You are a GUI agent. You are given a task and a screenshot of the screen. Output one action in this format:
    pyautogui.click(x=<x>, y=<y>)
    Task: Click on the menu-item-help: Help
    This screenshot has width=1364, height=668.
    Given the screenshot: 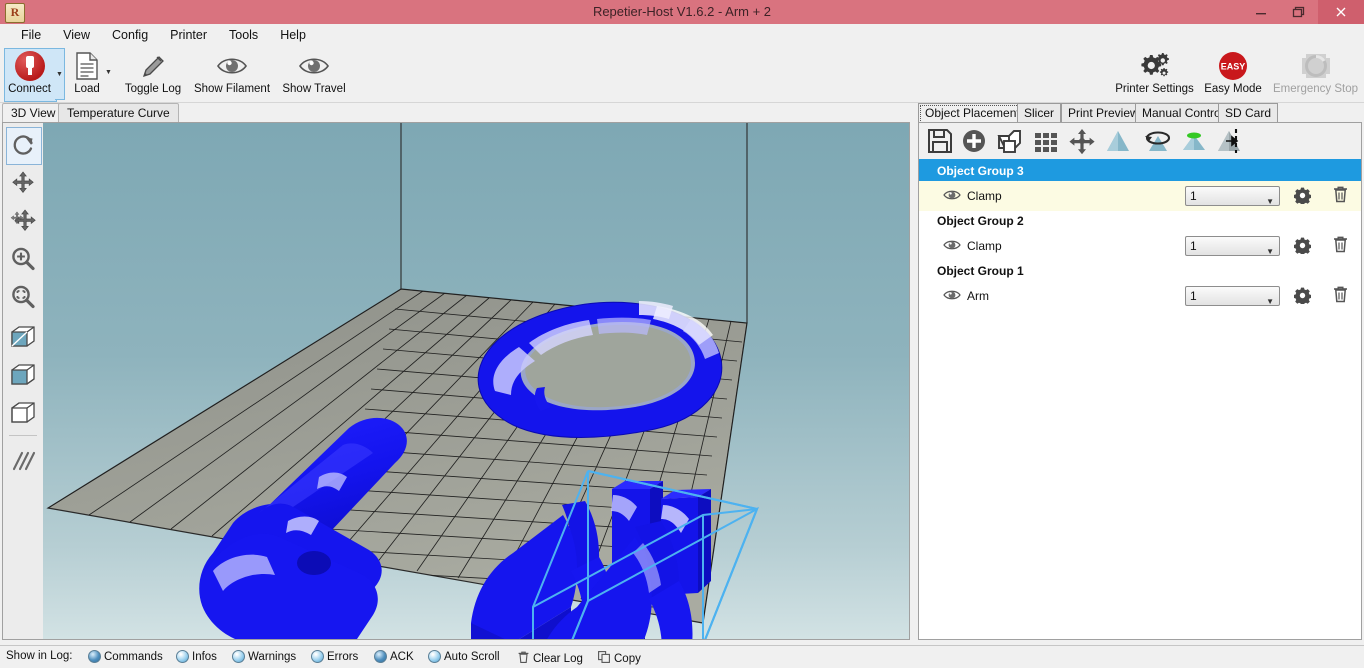 What is the action you would take?
    pyautogui.click(x=293, y=35)
    